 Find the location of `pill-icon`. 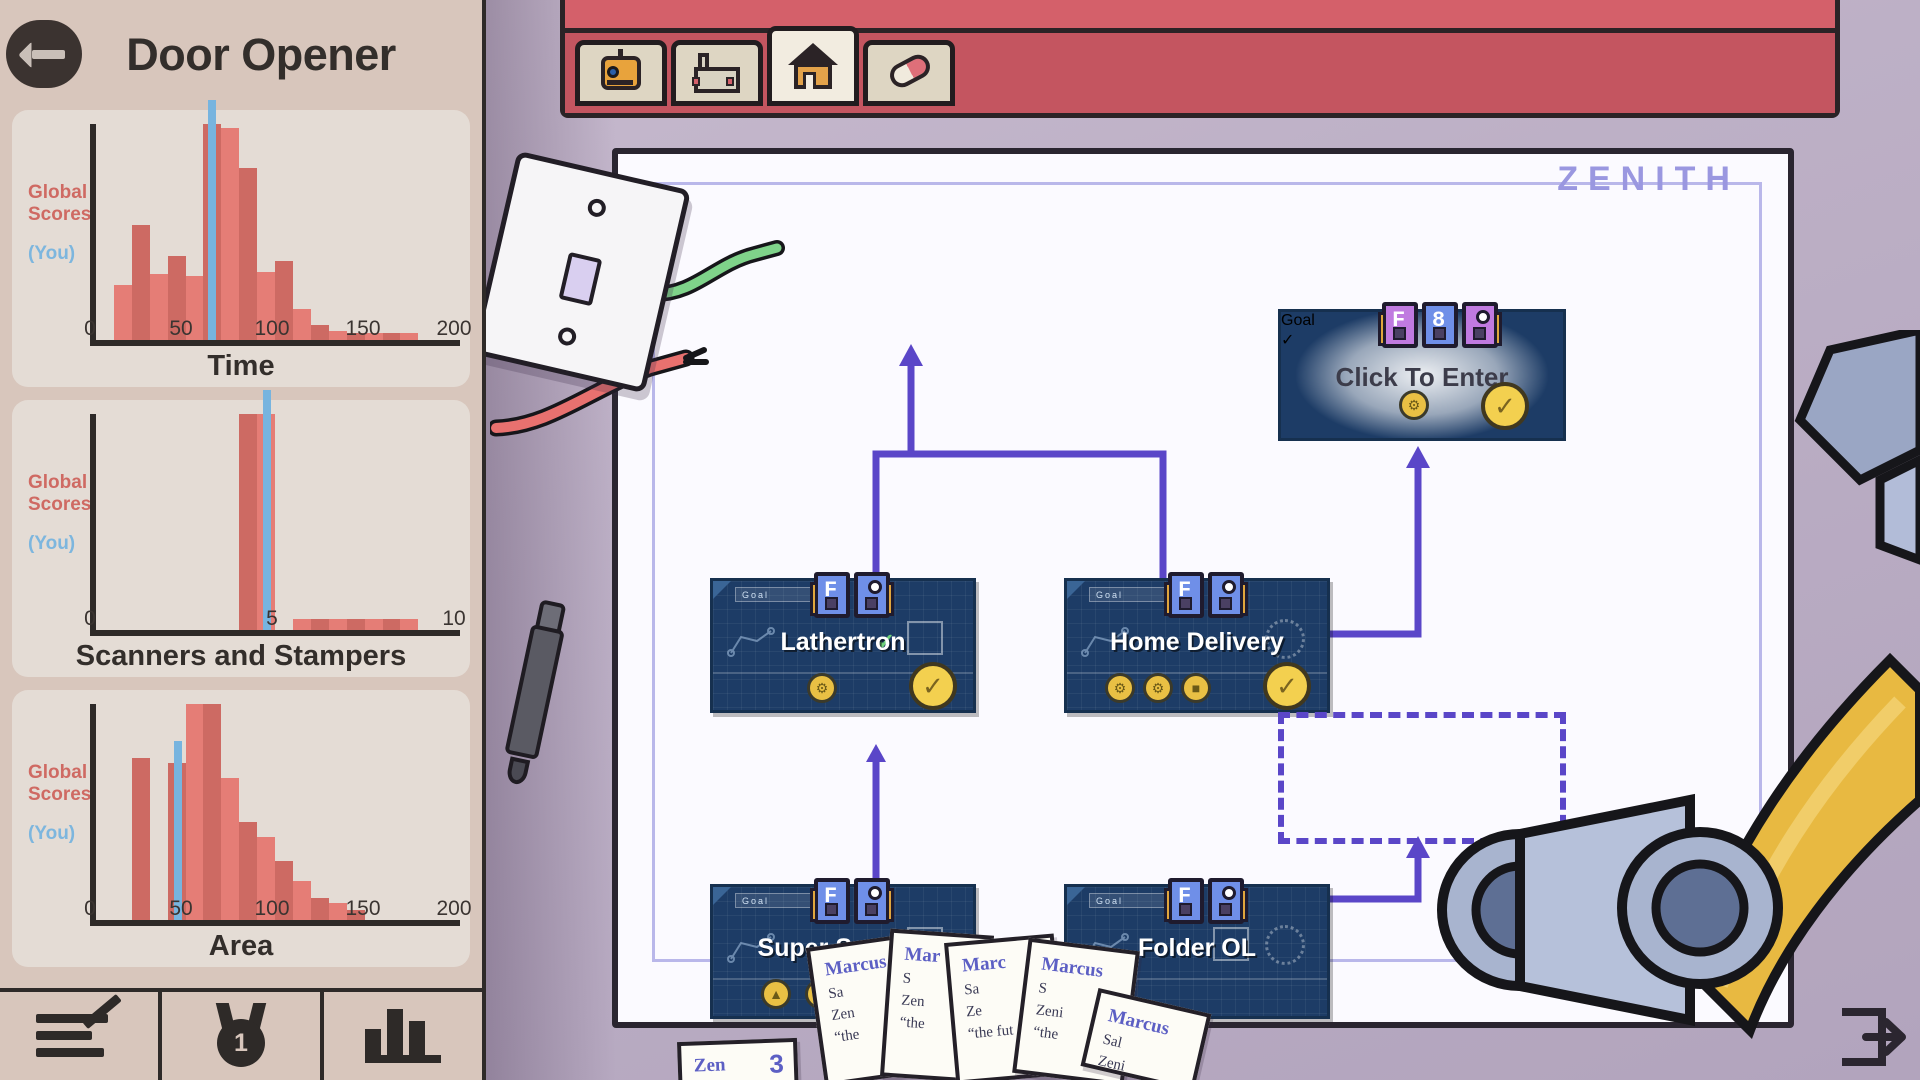

pill-icon is located at coordinates (910, 72).